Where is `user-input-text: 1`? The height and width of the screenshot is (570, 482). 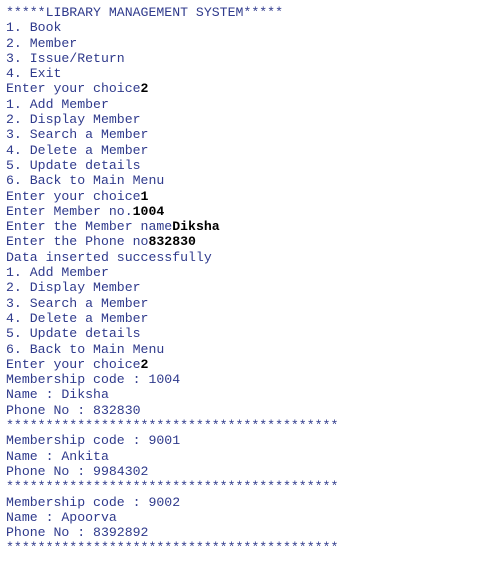
user-input-text: 1 is located at coordinates (144, 196).